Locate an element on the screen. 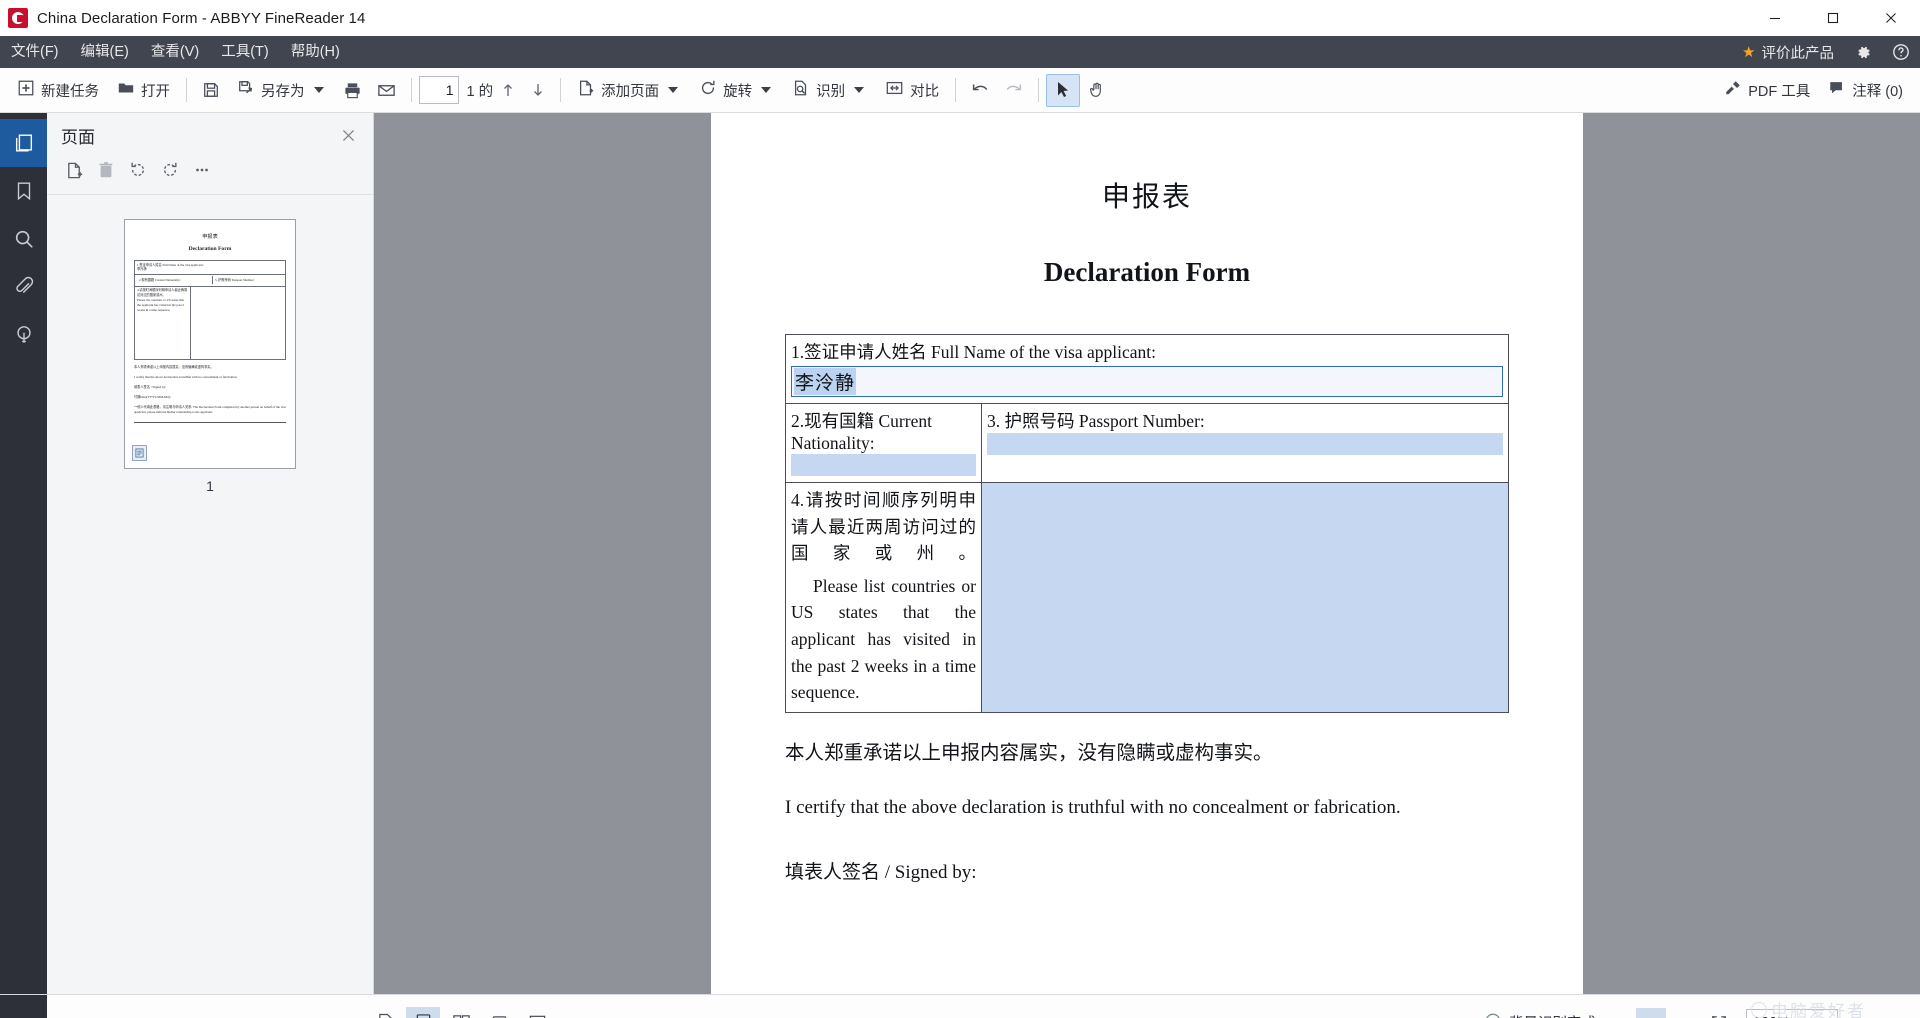 This screenshot has height=1018, width=1920. open-button: 打开 is located at coordinates (143, 90).